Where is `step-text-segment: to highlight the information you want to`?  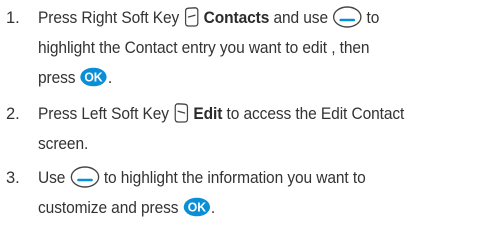
step-text-segment: to highlight the information you want to is located at coordinates (234, 178).